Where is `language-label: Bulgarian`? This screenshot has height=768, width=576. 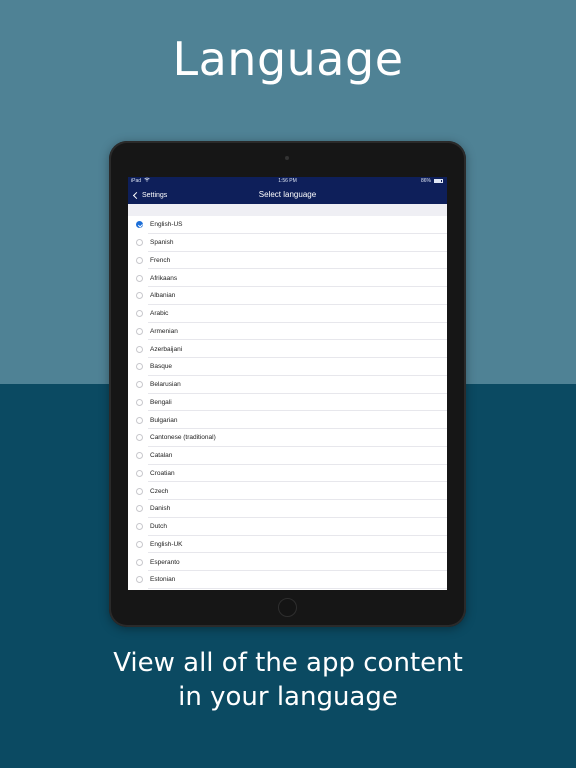 language-label: Bulgarian is located at coordinates (164, 420).